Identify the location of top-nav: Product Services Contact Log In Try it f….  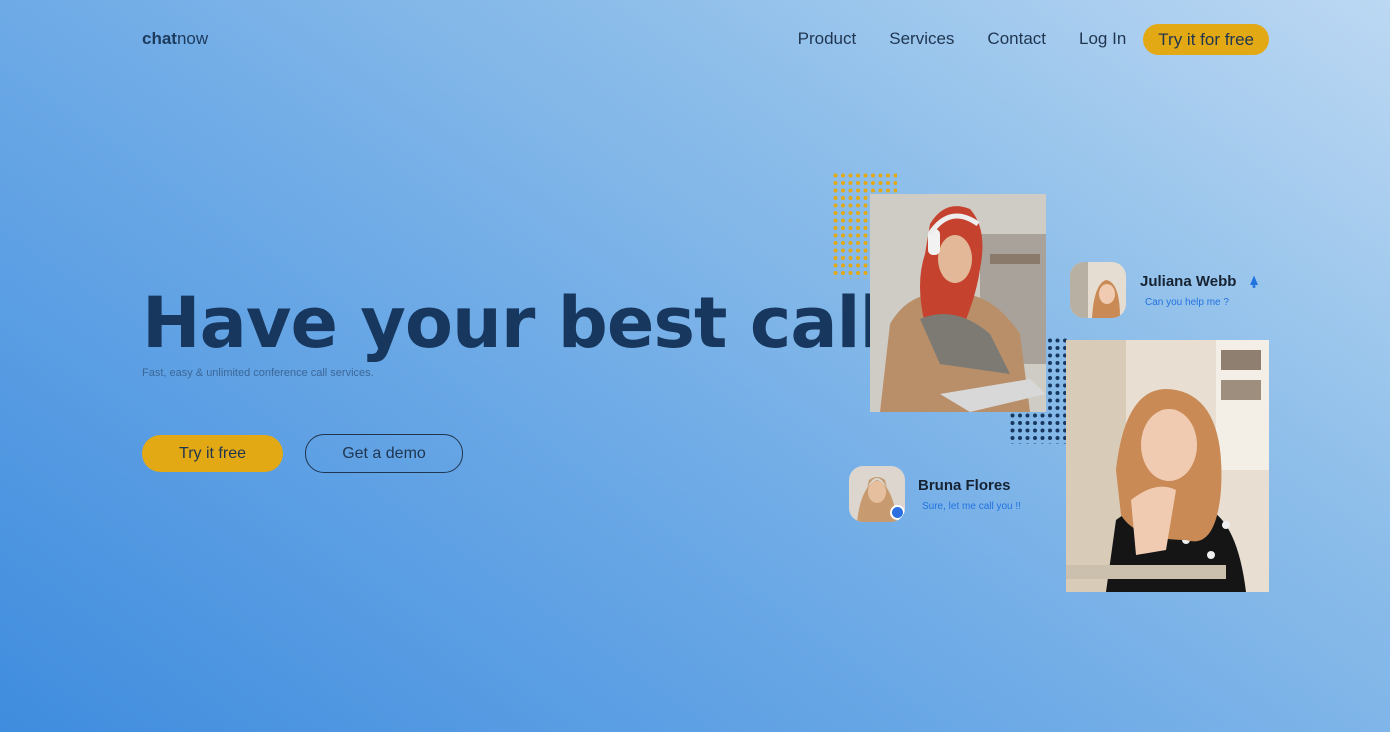
(1017, 39).